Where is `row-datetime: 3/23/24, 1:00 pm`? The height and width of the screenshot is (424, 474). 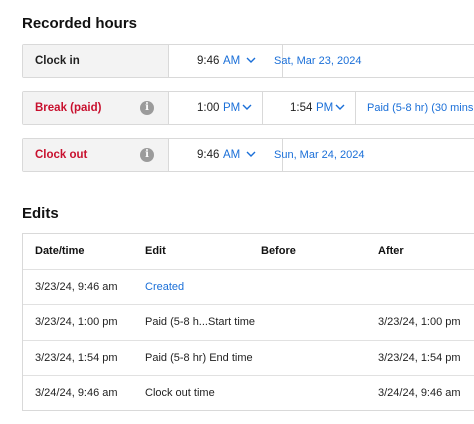
row-datetime: 3/23/24, 1:00 pm is located at coordinates (76, 322).